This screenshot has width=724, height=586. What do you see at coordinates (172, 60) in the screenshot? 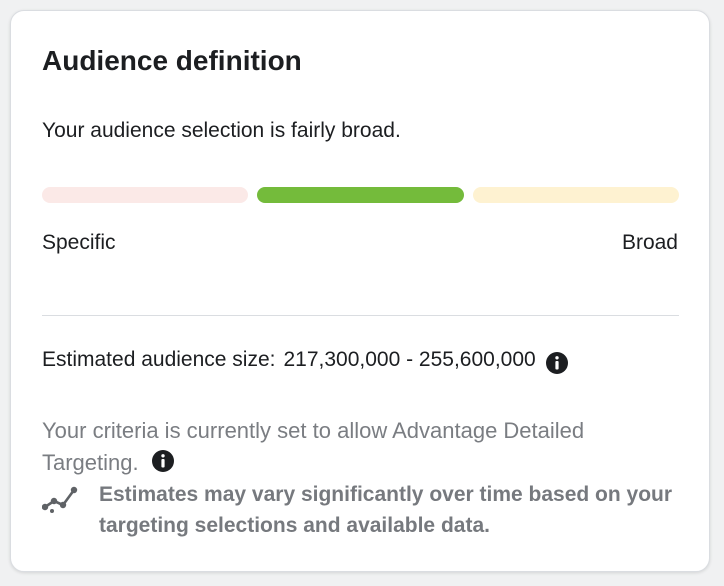
I see `card-title: Audience definition` at bounding box center [172, 60].